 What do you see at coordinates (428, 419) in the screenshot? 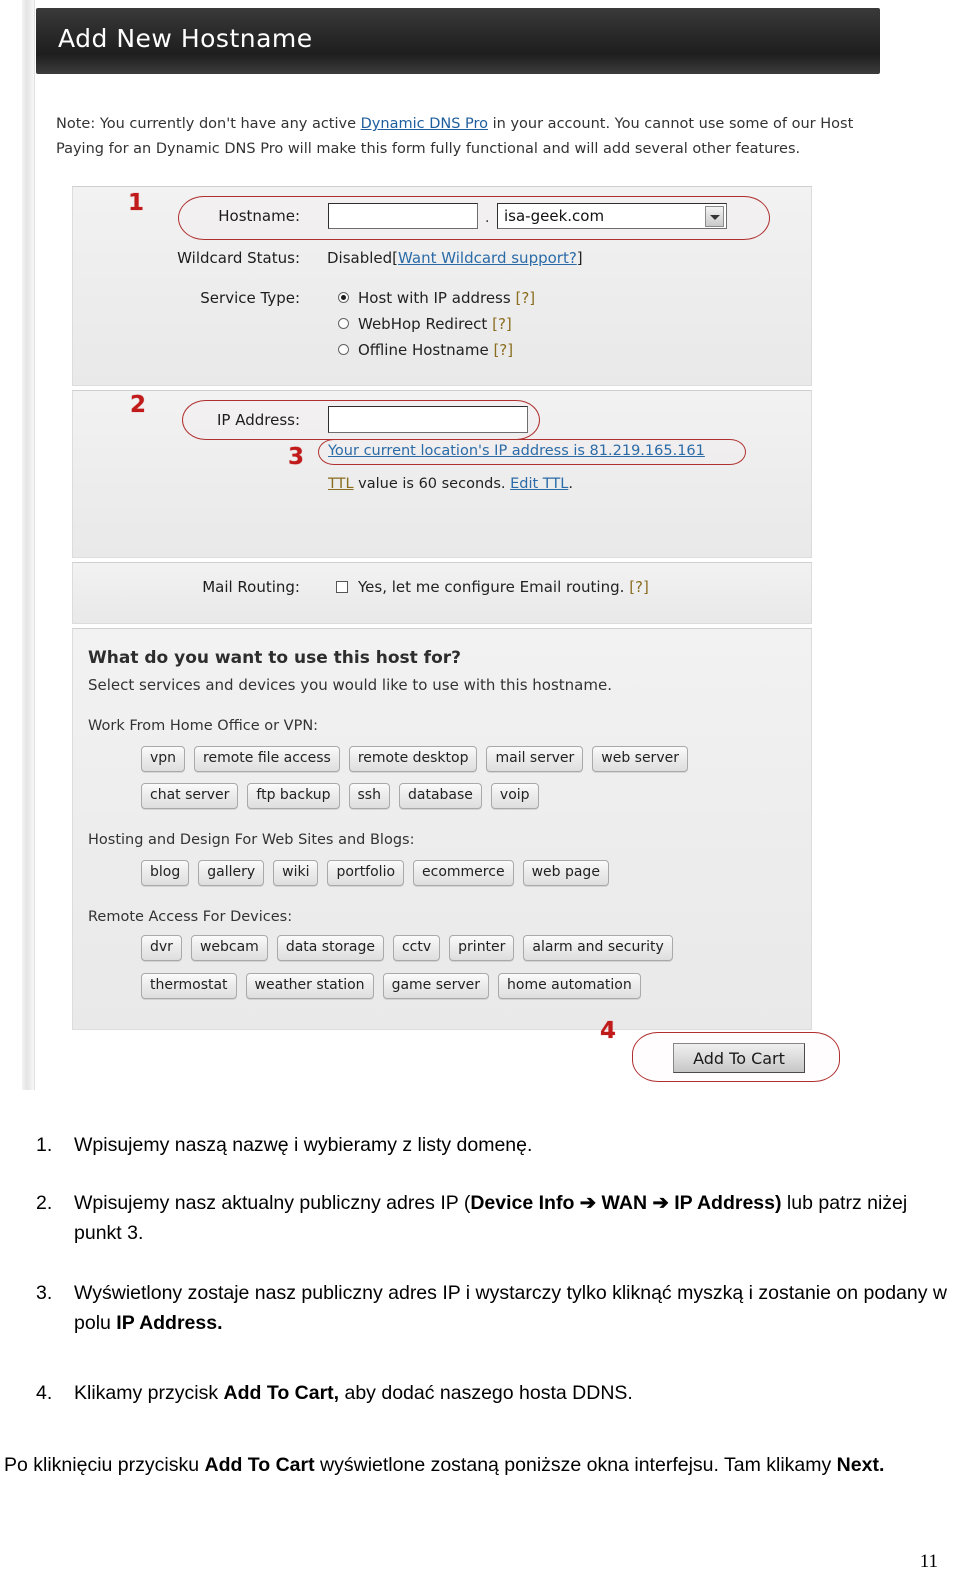
I see `ip-address-input` at bounding box center [428, 419].